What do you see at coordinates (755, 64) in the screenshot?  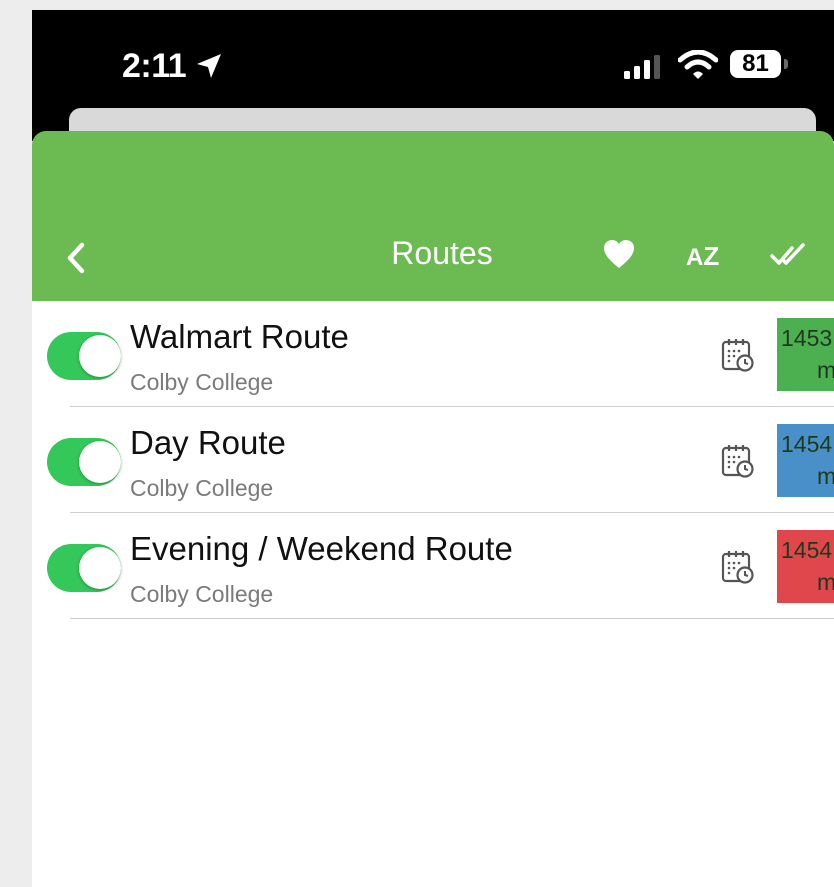 I see `battery-indicator: 81` at bounding box center [755, 64].